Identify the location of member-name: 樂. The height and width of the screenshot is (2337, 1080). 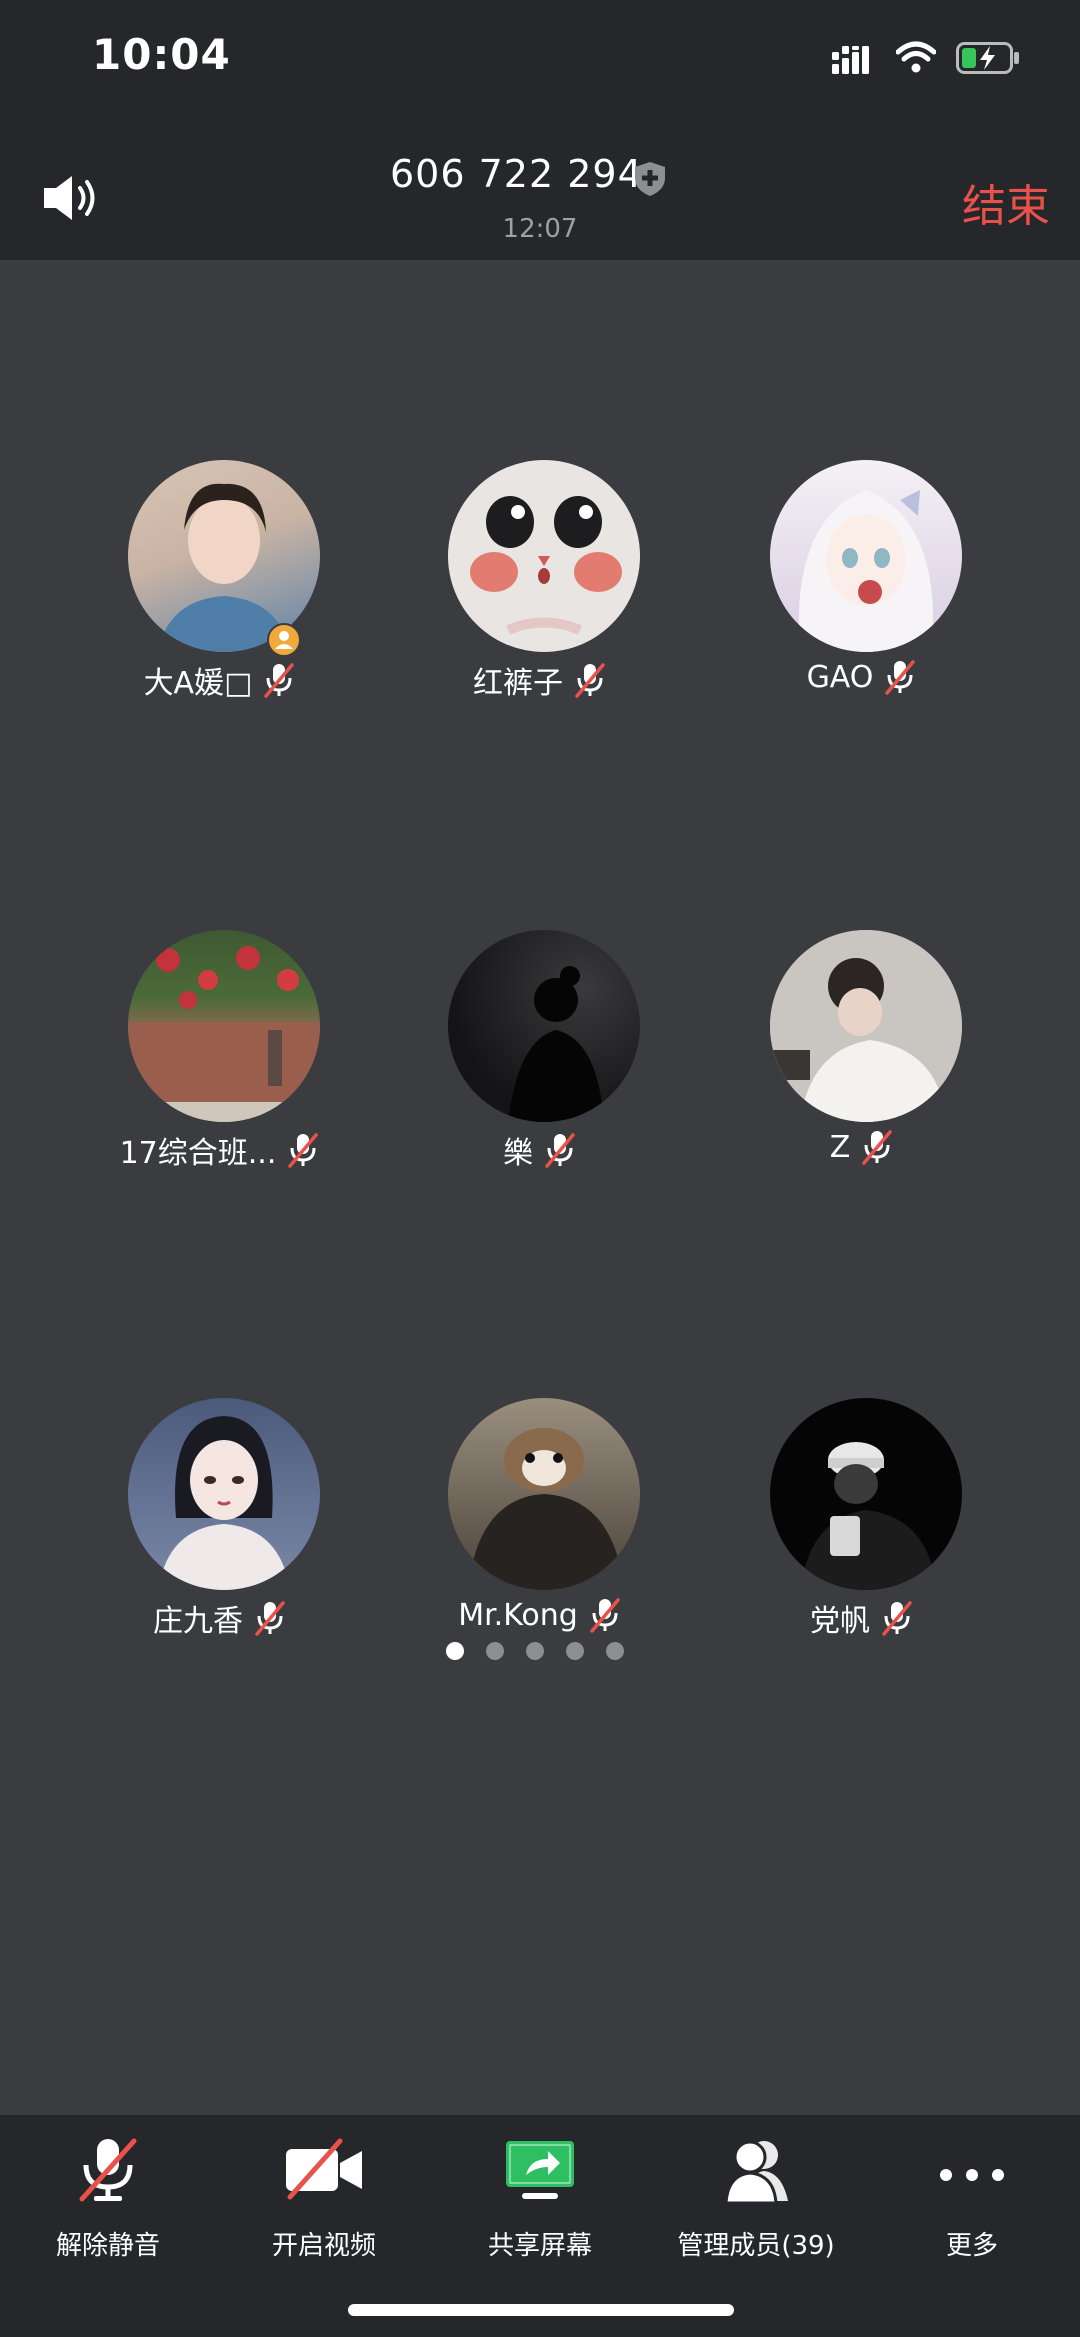
(518, 1153).